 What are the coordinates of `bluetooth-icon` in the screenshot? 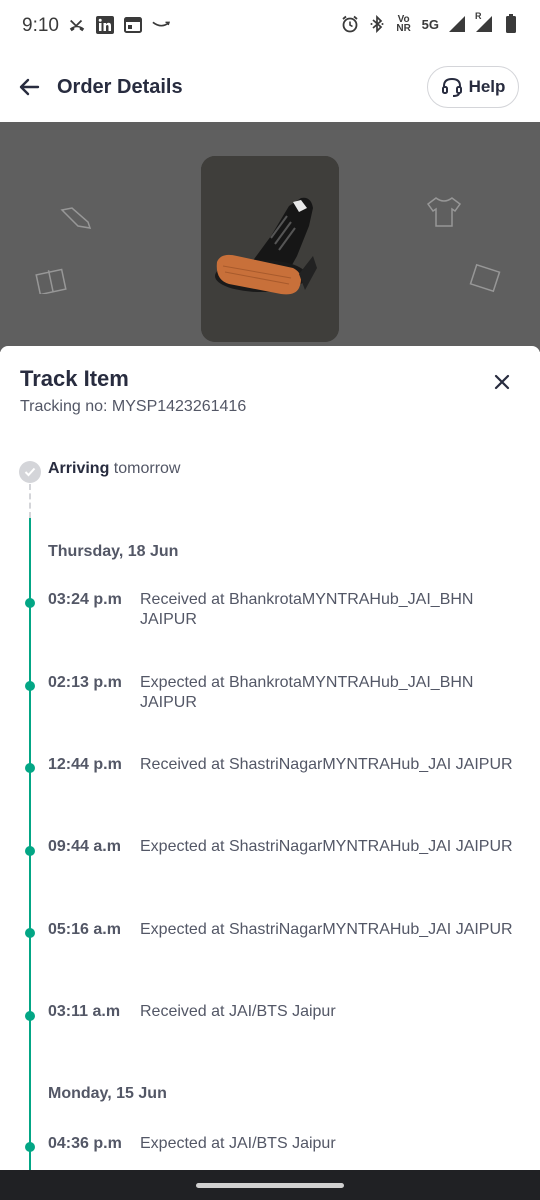 It's located at (377, 24).